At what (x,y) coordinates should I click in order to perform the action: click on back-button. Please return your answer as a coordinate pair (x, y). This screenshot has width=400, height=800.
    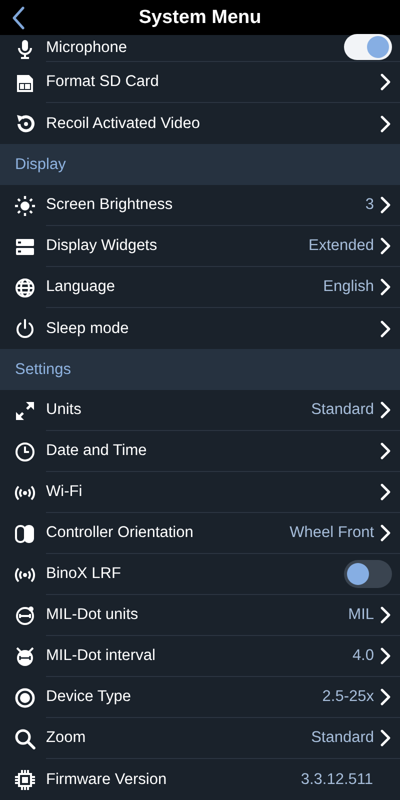
    Looking at the image, I should click on (18, 18).